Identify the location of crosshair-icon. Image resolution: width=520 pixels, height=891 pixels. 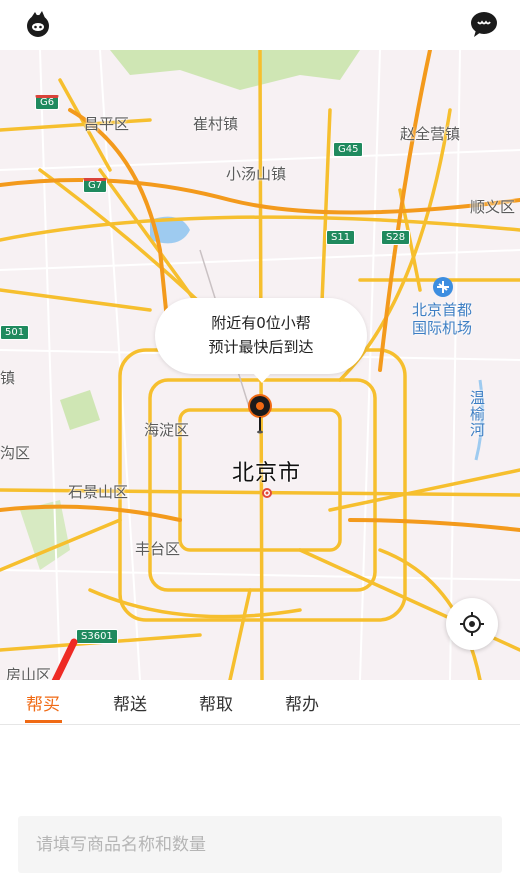
(472, 624).